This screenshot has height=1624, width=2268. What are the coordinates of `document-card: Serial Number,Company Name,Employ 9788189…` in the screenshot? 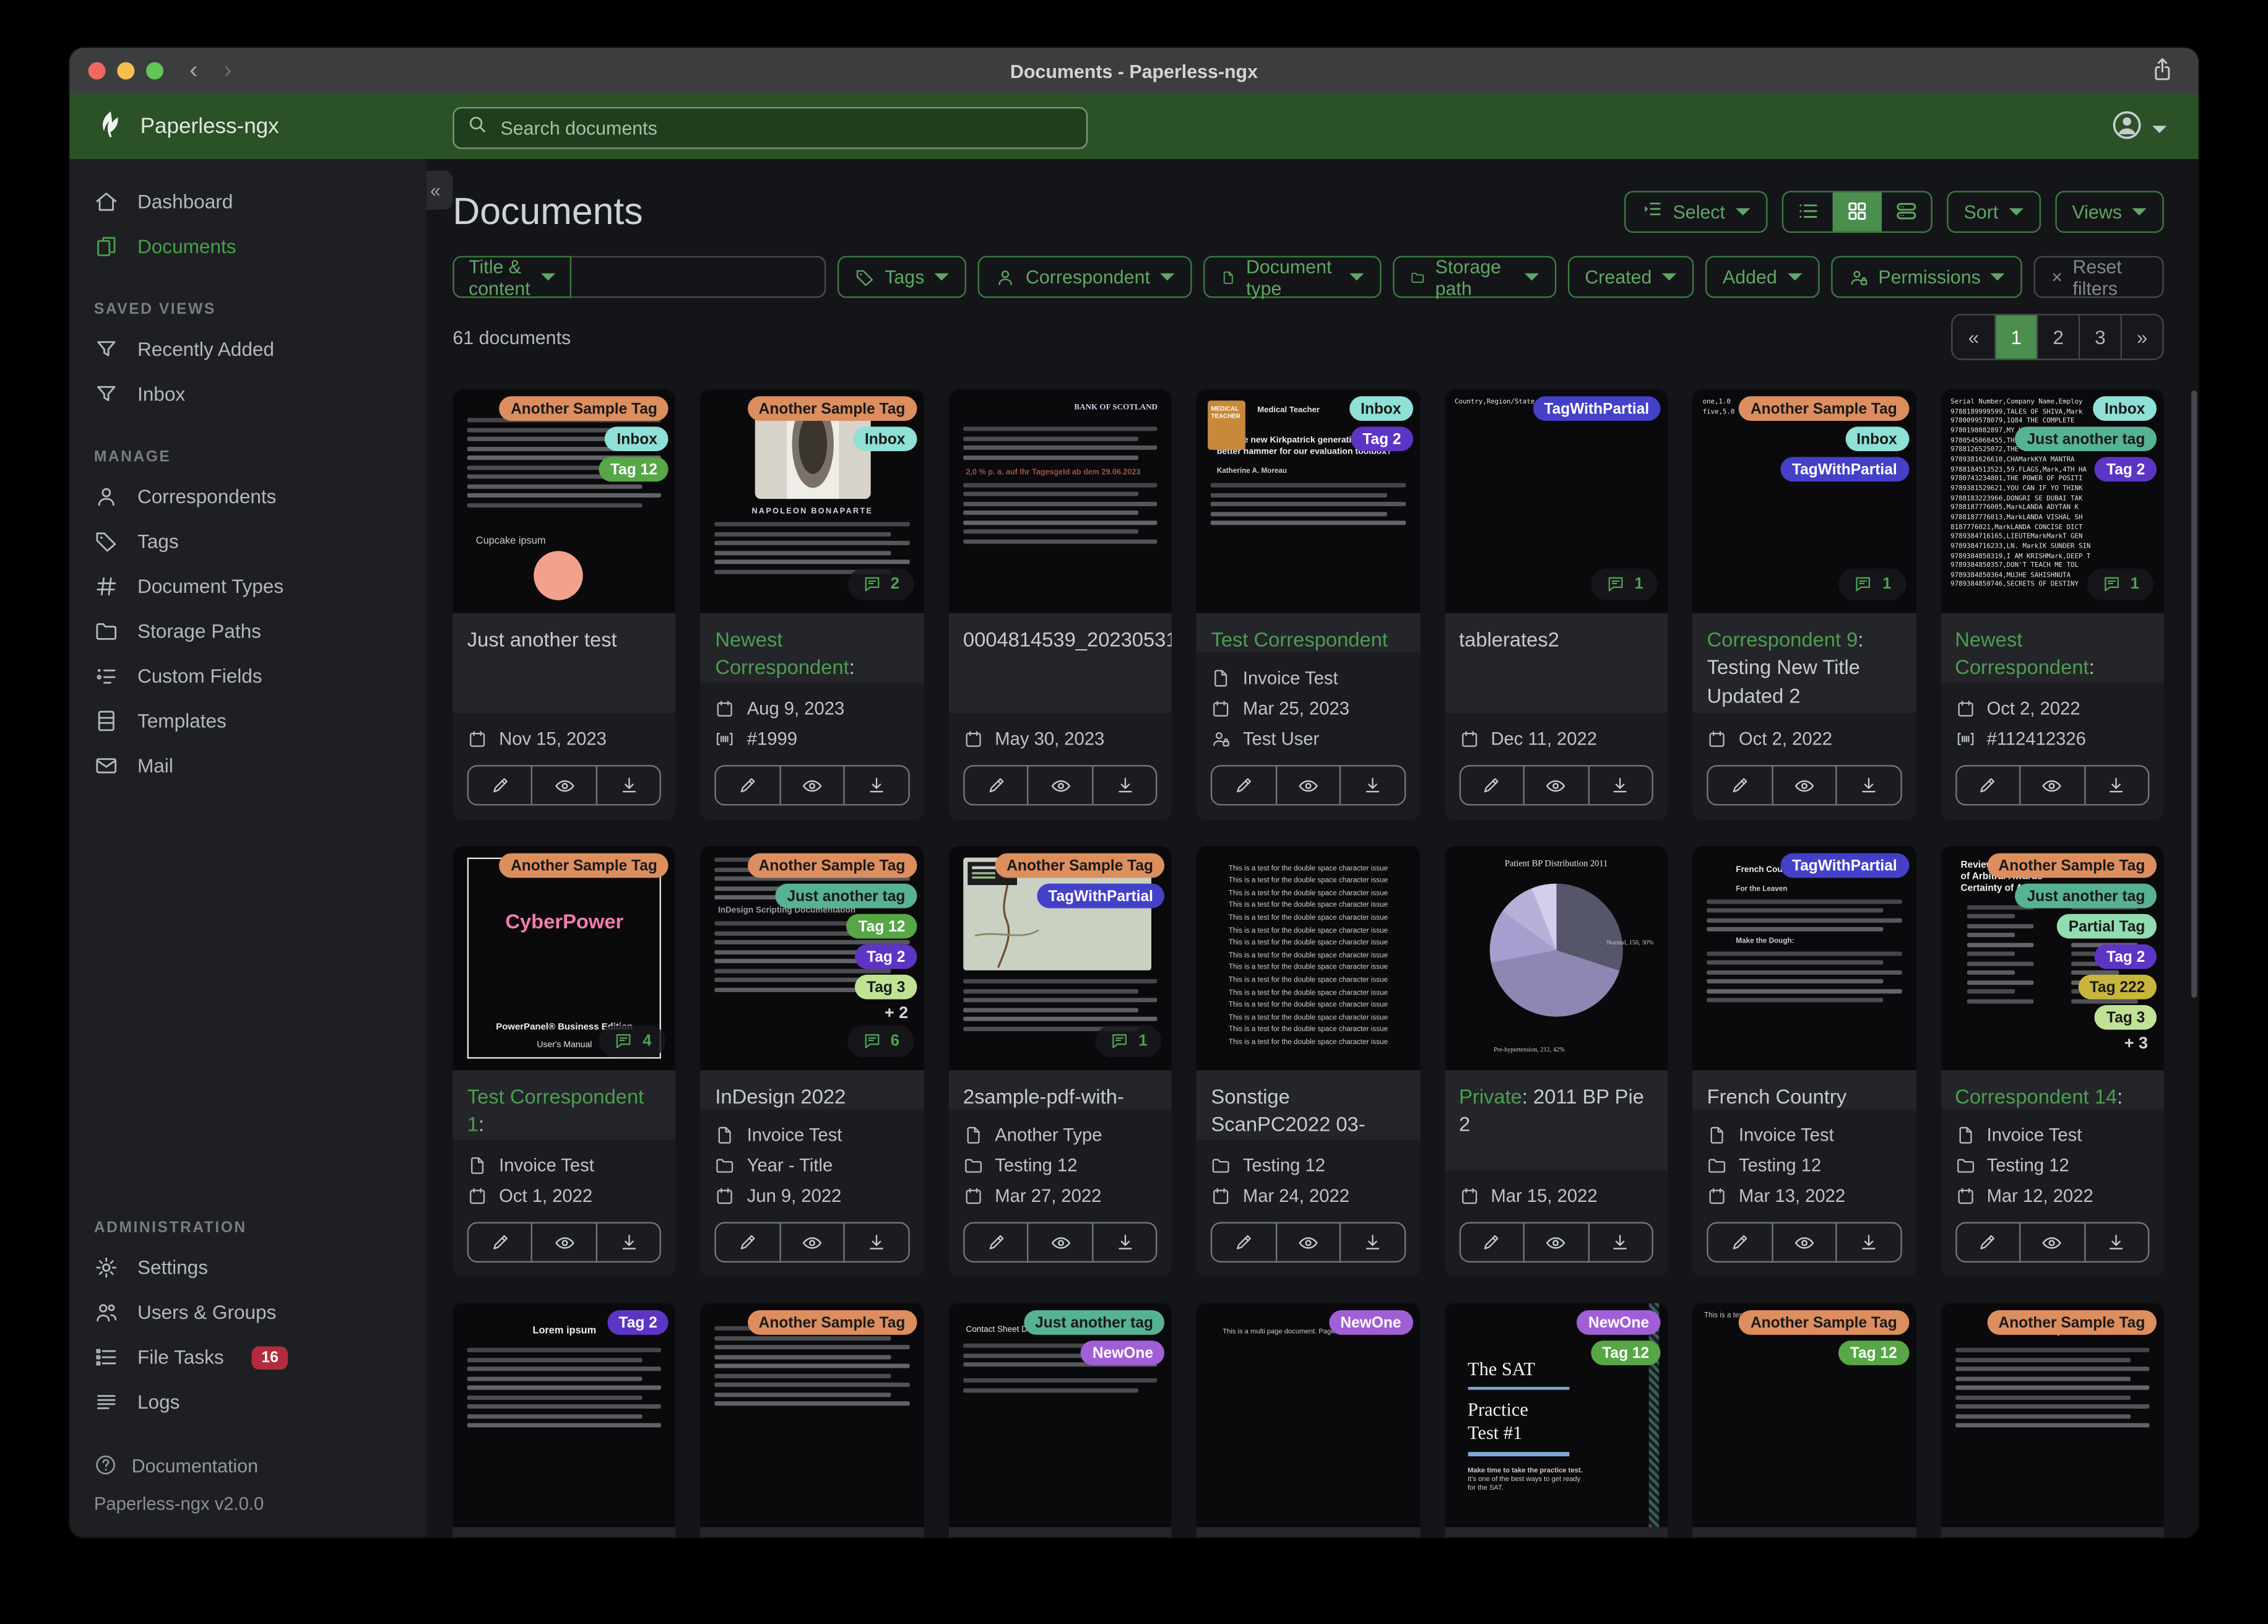 It's located at (2052, 604).